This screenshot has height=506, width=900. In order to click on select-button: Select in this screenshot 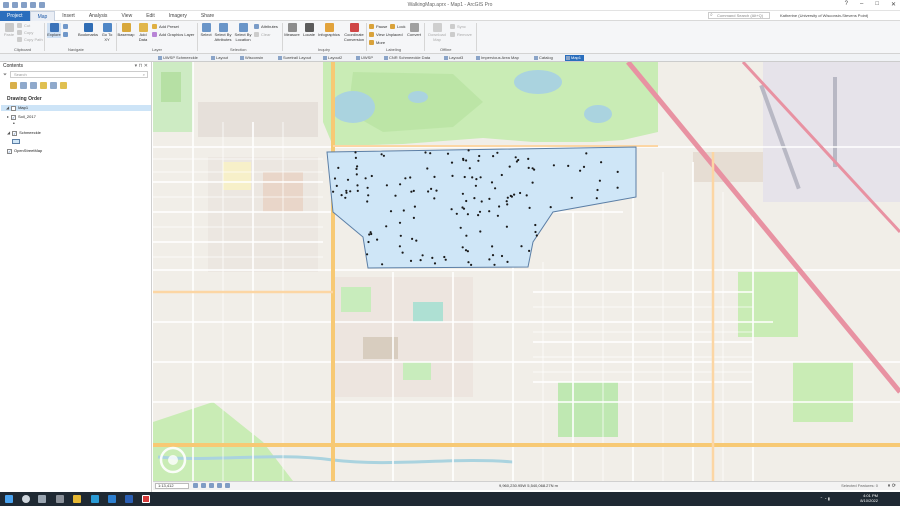, I will do `click(206, 30)`.